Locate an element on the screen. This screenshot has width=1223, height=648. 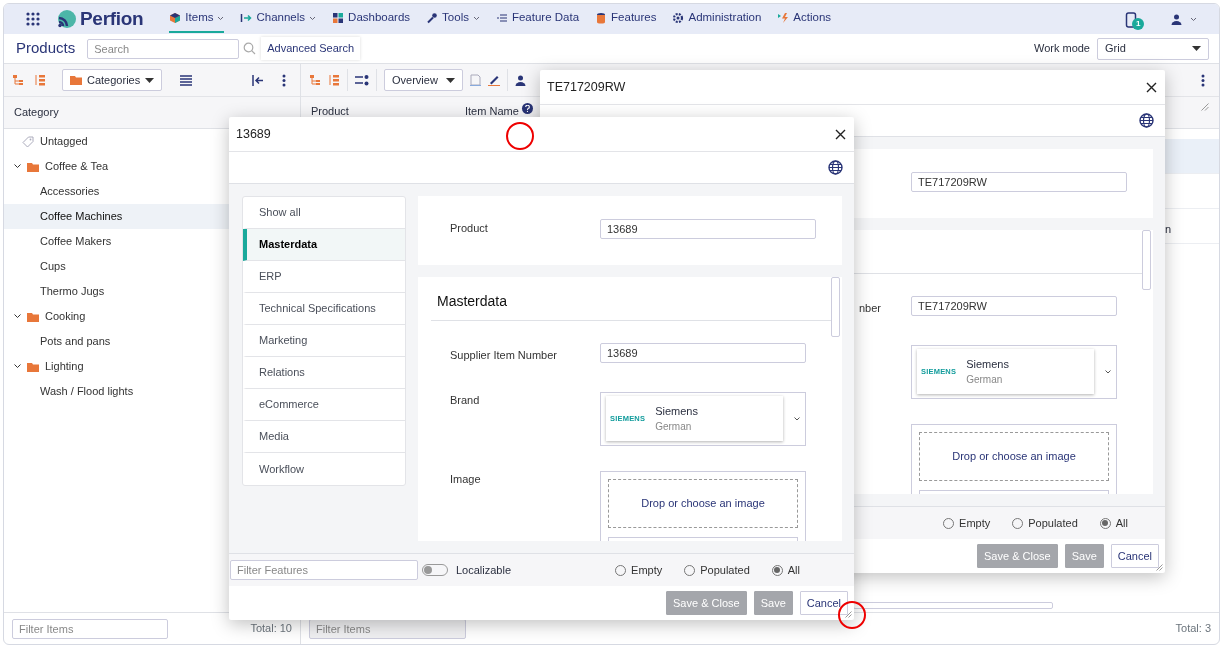
toggle-label: Localizable is located at coordinates (484, 570).